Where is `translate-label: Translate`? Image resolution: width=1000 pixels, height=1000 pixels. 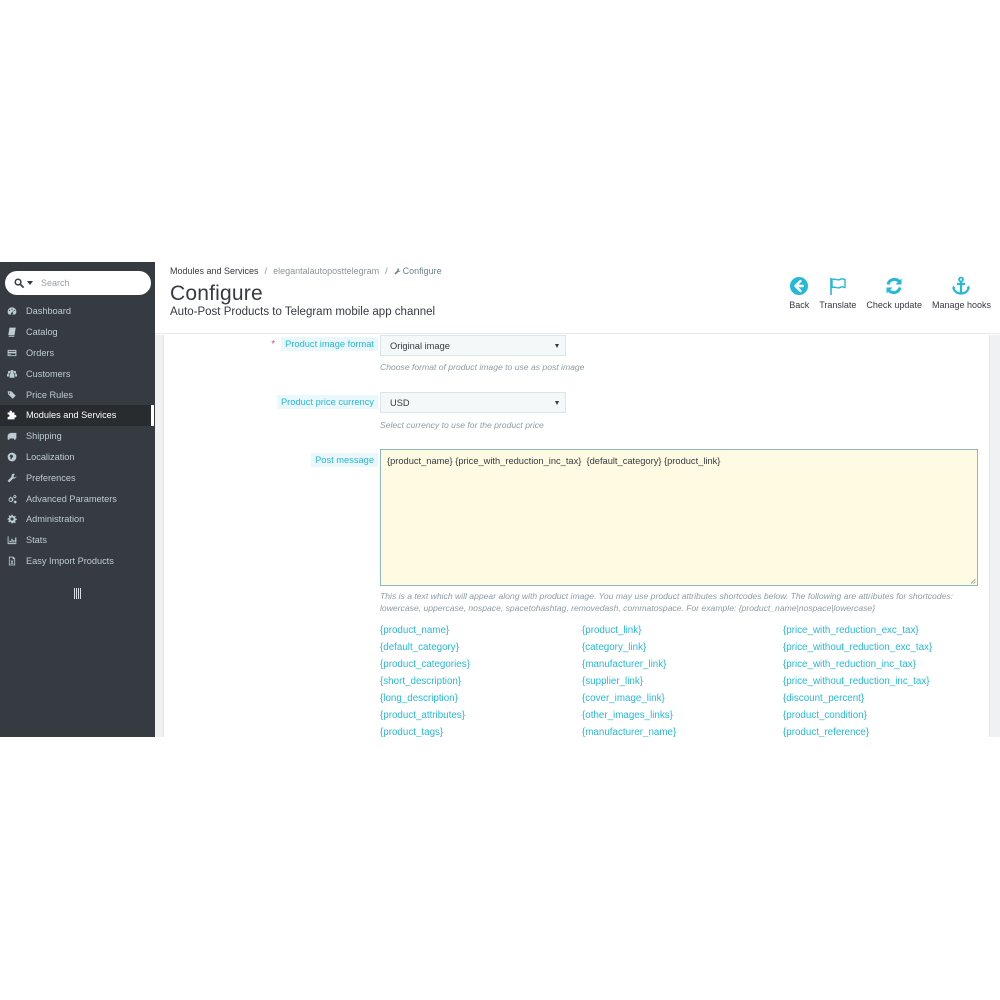
translate-label: Translate is located at coordinates (838, 305).